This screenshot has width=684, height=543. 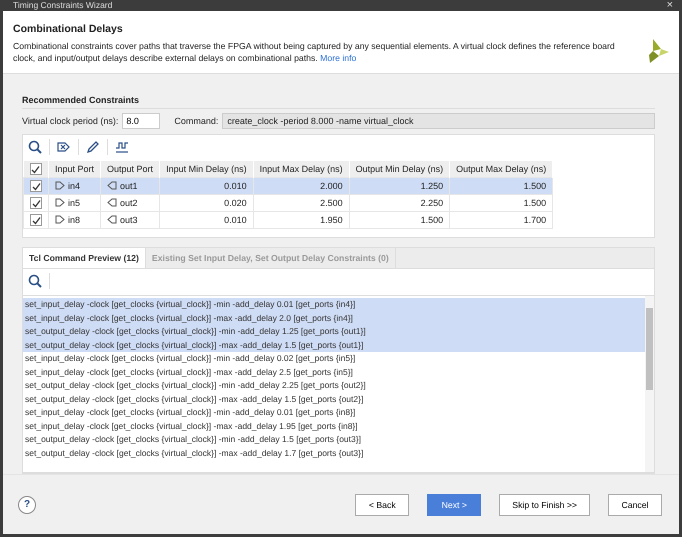 I want to click on scrollbar, so click(x=649, y=384).